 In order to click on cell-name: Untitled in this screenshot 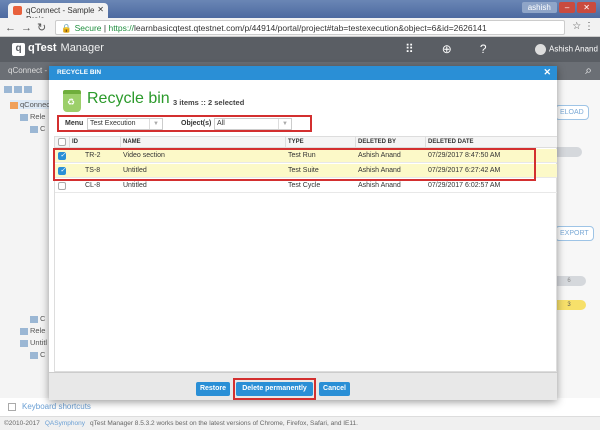, I will do `click(135, 185)`.